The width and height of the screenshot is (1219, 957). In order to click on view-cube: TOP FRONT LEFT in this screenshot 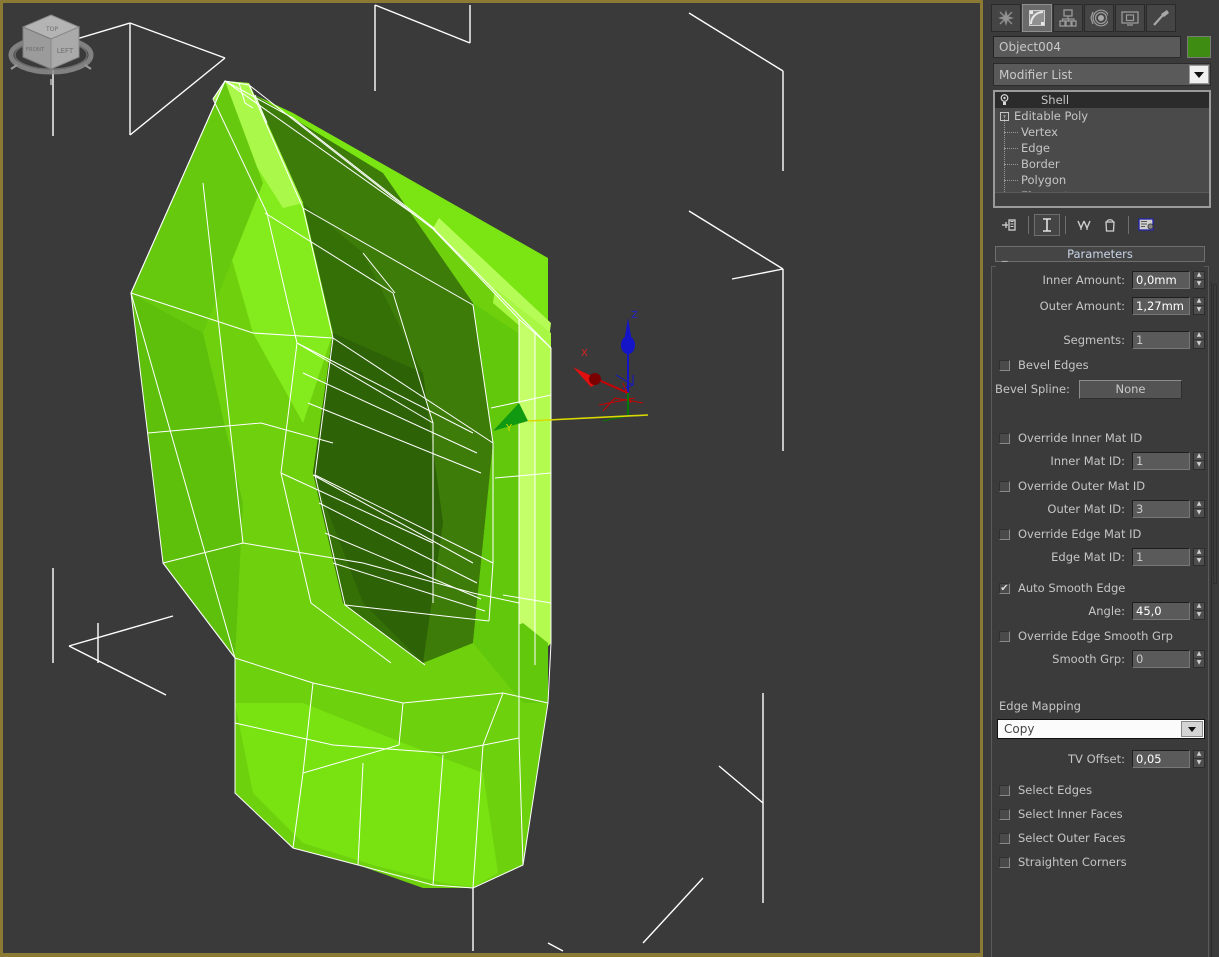, I will do `click(51, 48)`.